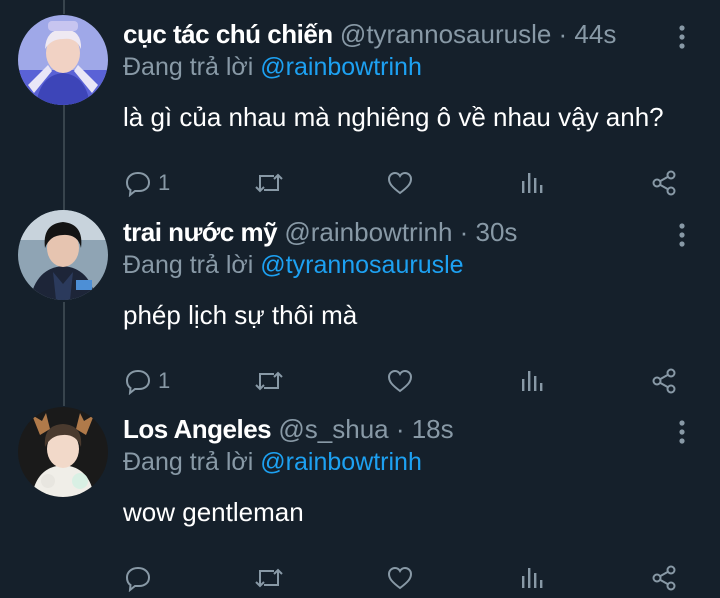 The image size is (720, 598). I want to click on handle: @tyrannosaurusle, so click(445, 34).